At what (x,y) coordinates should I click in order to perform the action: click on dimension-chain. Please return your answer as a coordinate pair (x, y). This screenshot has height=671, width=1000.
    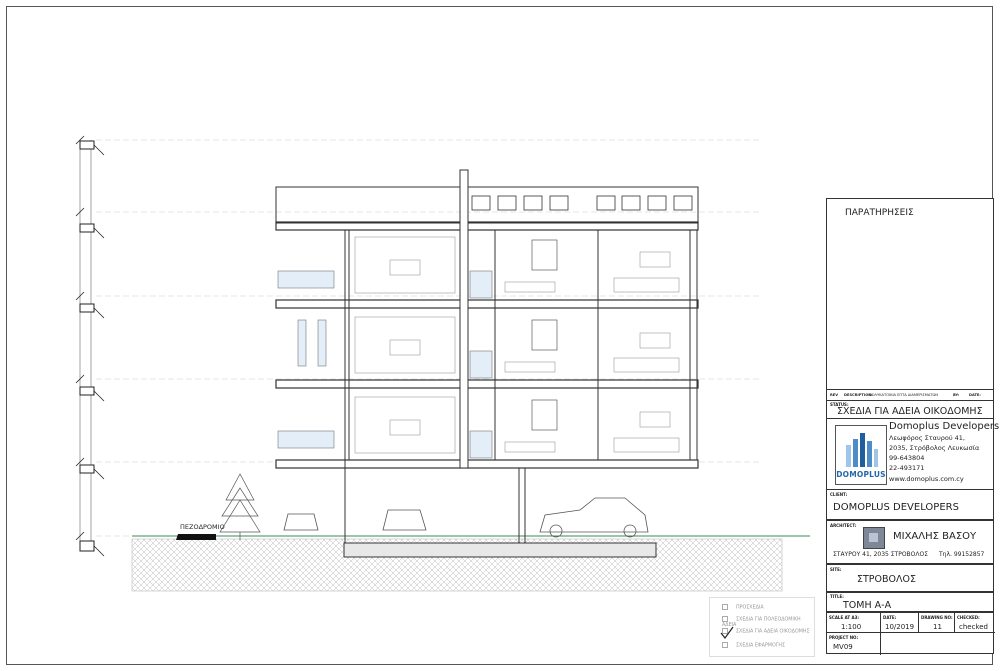
    Looking at the image, I should click on (83, 340).